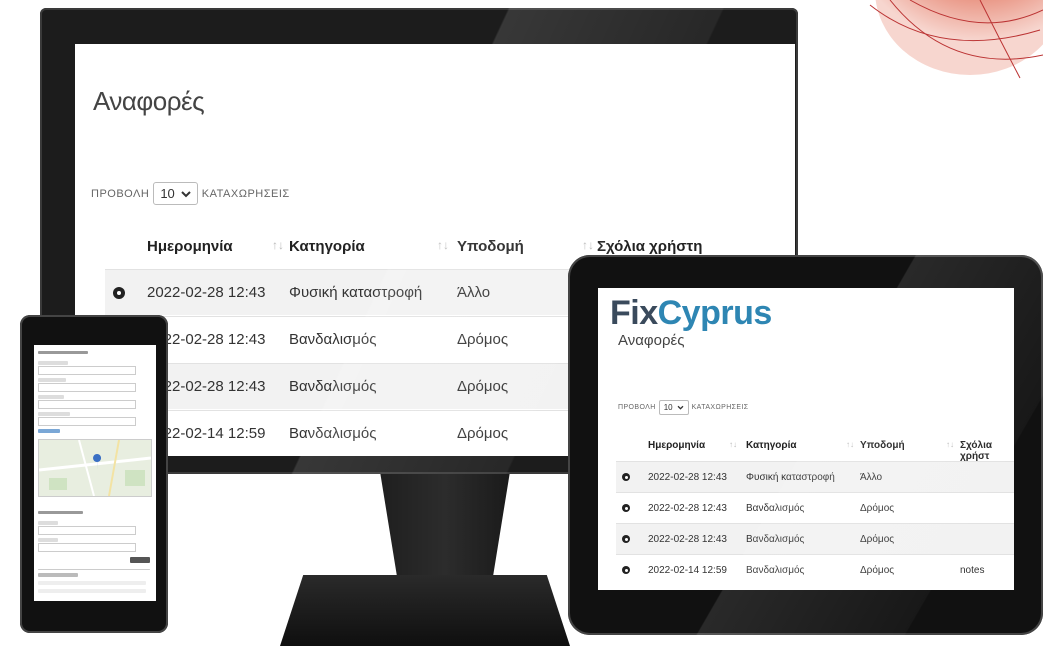 The width and height of the screenshot is (1043, 646). Describe the element at coordinates (687, 570) in the screenshot. I see `row-date: 2022-02-14 12:59` at that location.